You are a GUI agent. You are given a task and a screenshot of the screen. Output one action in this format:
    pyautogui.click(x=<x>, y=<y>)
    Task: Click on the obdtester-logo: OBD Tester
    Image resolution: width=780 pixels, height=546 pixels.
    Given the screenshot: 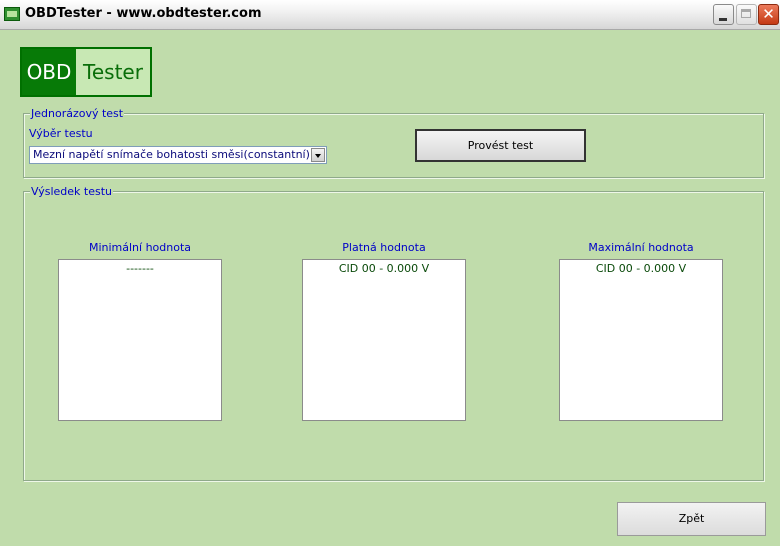 What is the action you would take?
    pyautogui.click(x=86, y=72)
    